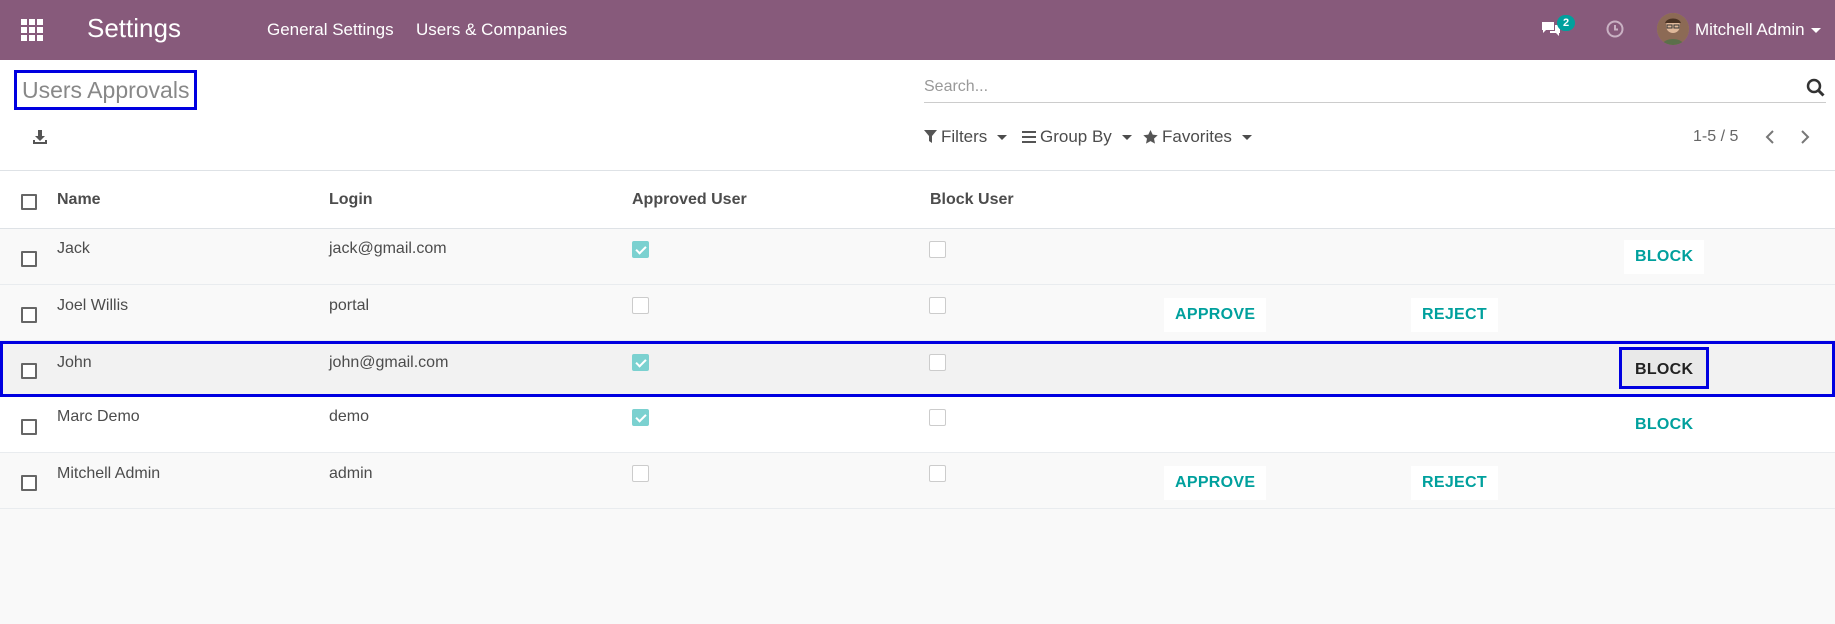  I want to click on filter-icon, so click(930, 136).